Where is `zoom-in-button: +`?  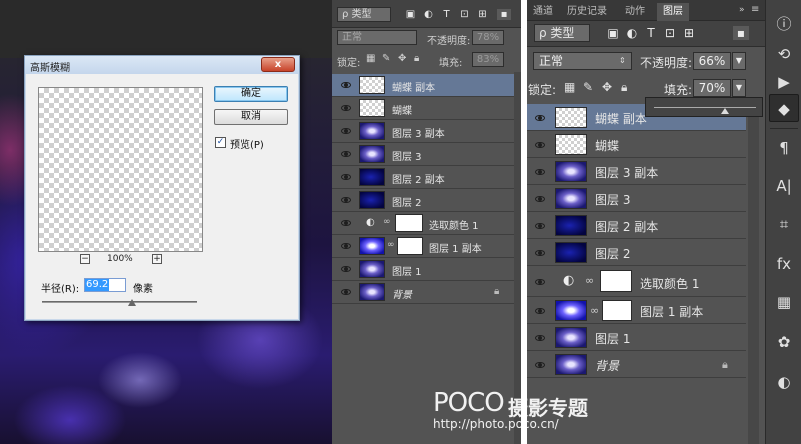 zoom-in-button: + is located at coordinates (157, 259).